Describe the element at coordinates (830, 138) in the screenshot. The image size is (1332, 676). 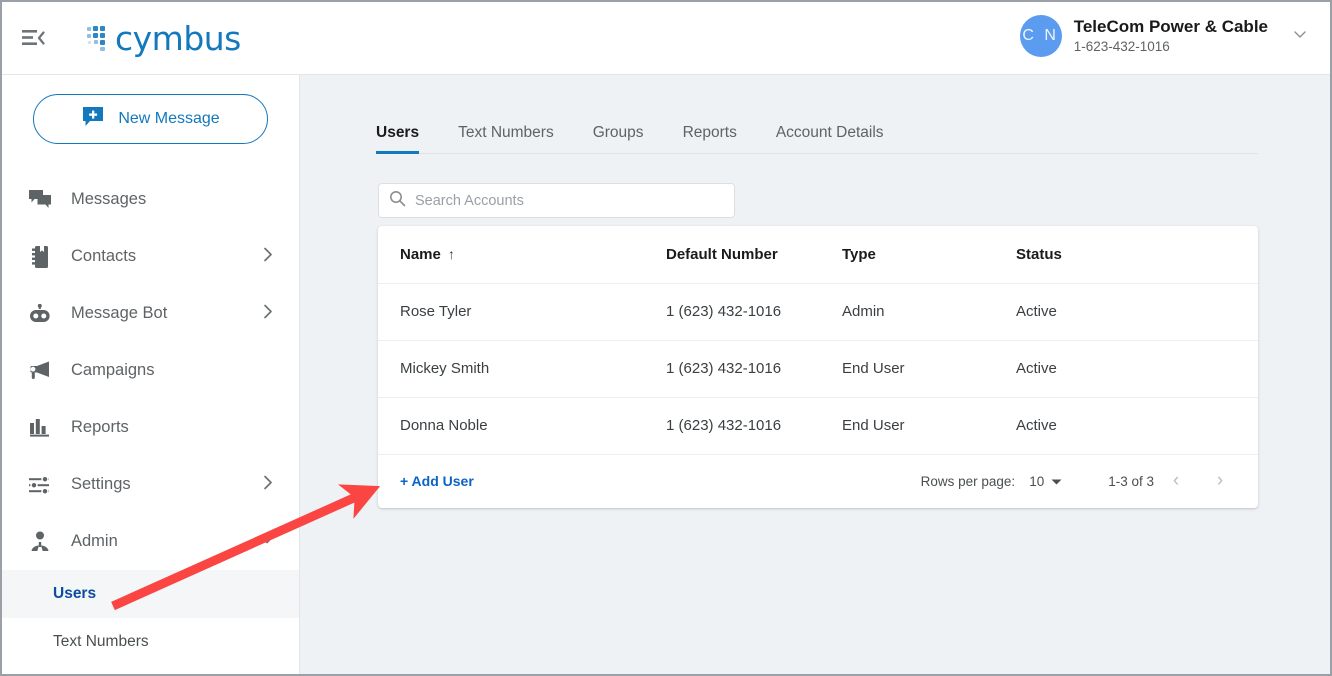
I see `tab-account-details: Account Details` at that location.